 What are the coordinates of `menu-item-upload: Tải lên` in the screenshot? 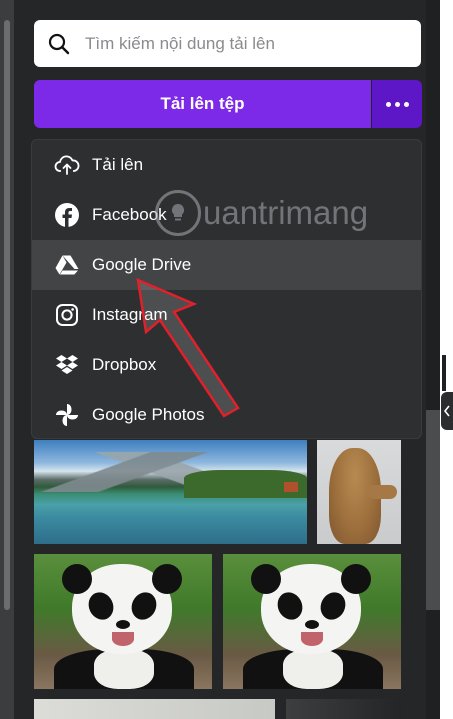 It's located at (226, 165).